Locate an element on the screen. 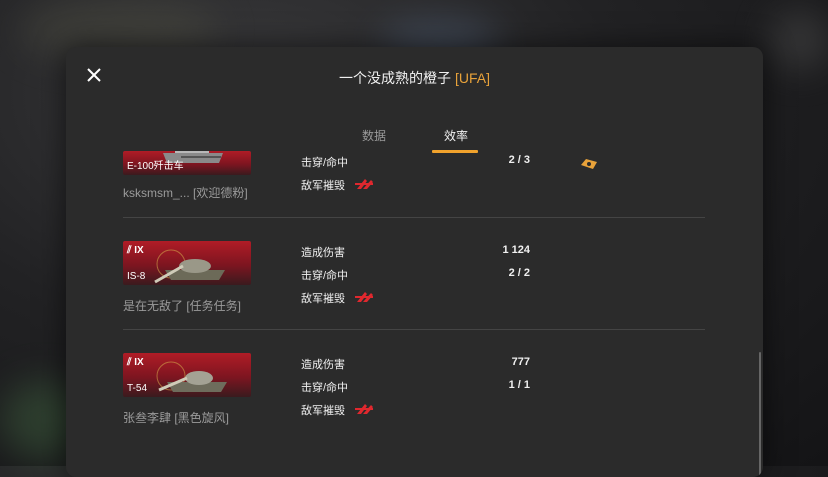 This screenshot has width=828, height=477. player-name: 张叁李肆 [黑色旋风] is located at coordinates (176, 418).